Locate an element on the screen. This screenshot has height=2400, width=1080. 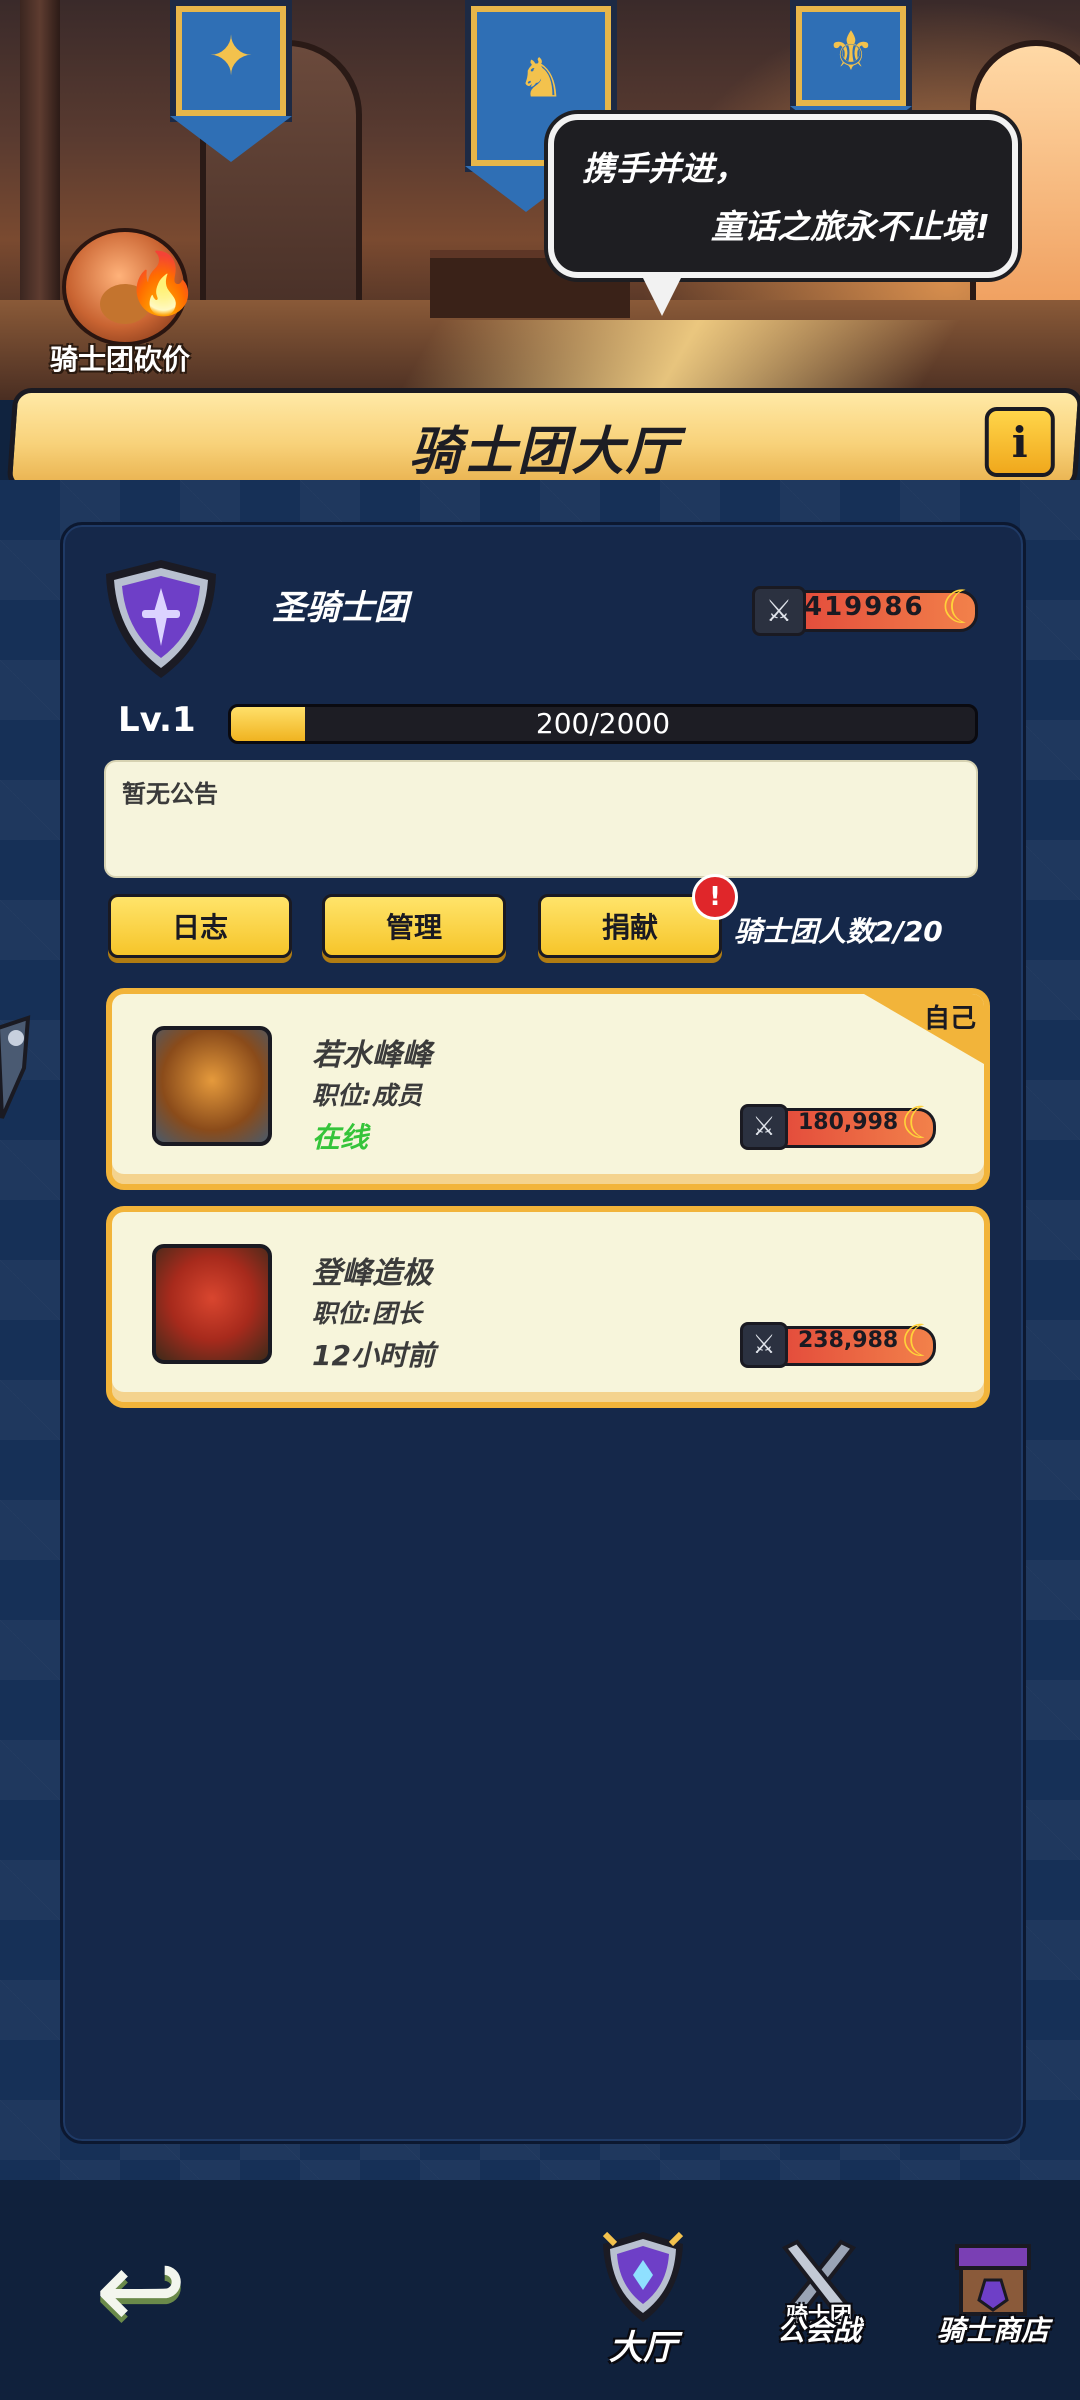
guild-power: ⚔ 419986 ☾ is located at coordinates (867, 608).